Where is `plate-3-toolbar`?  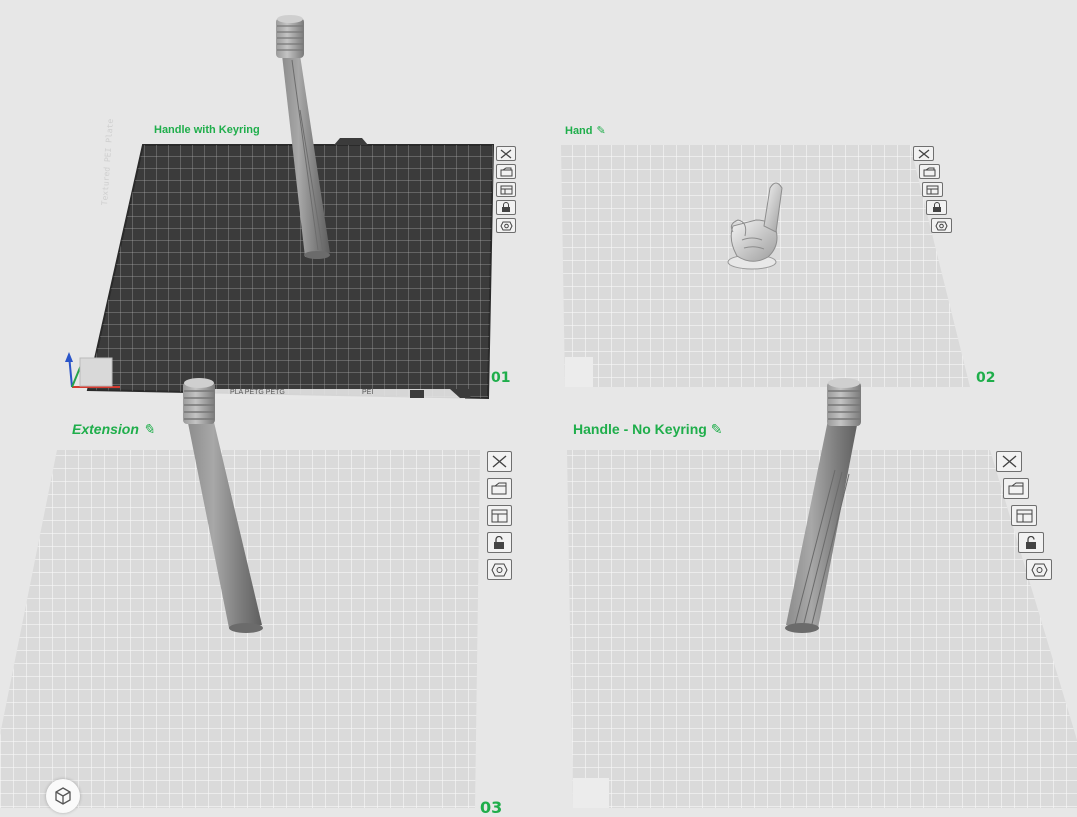
plate-3-toolbar is located at coordinates (499, 515).